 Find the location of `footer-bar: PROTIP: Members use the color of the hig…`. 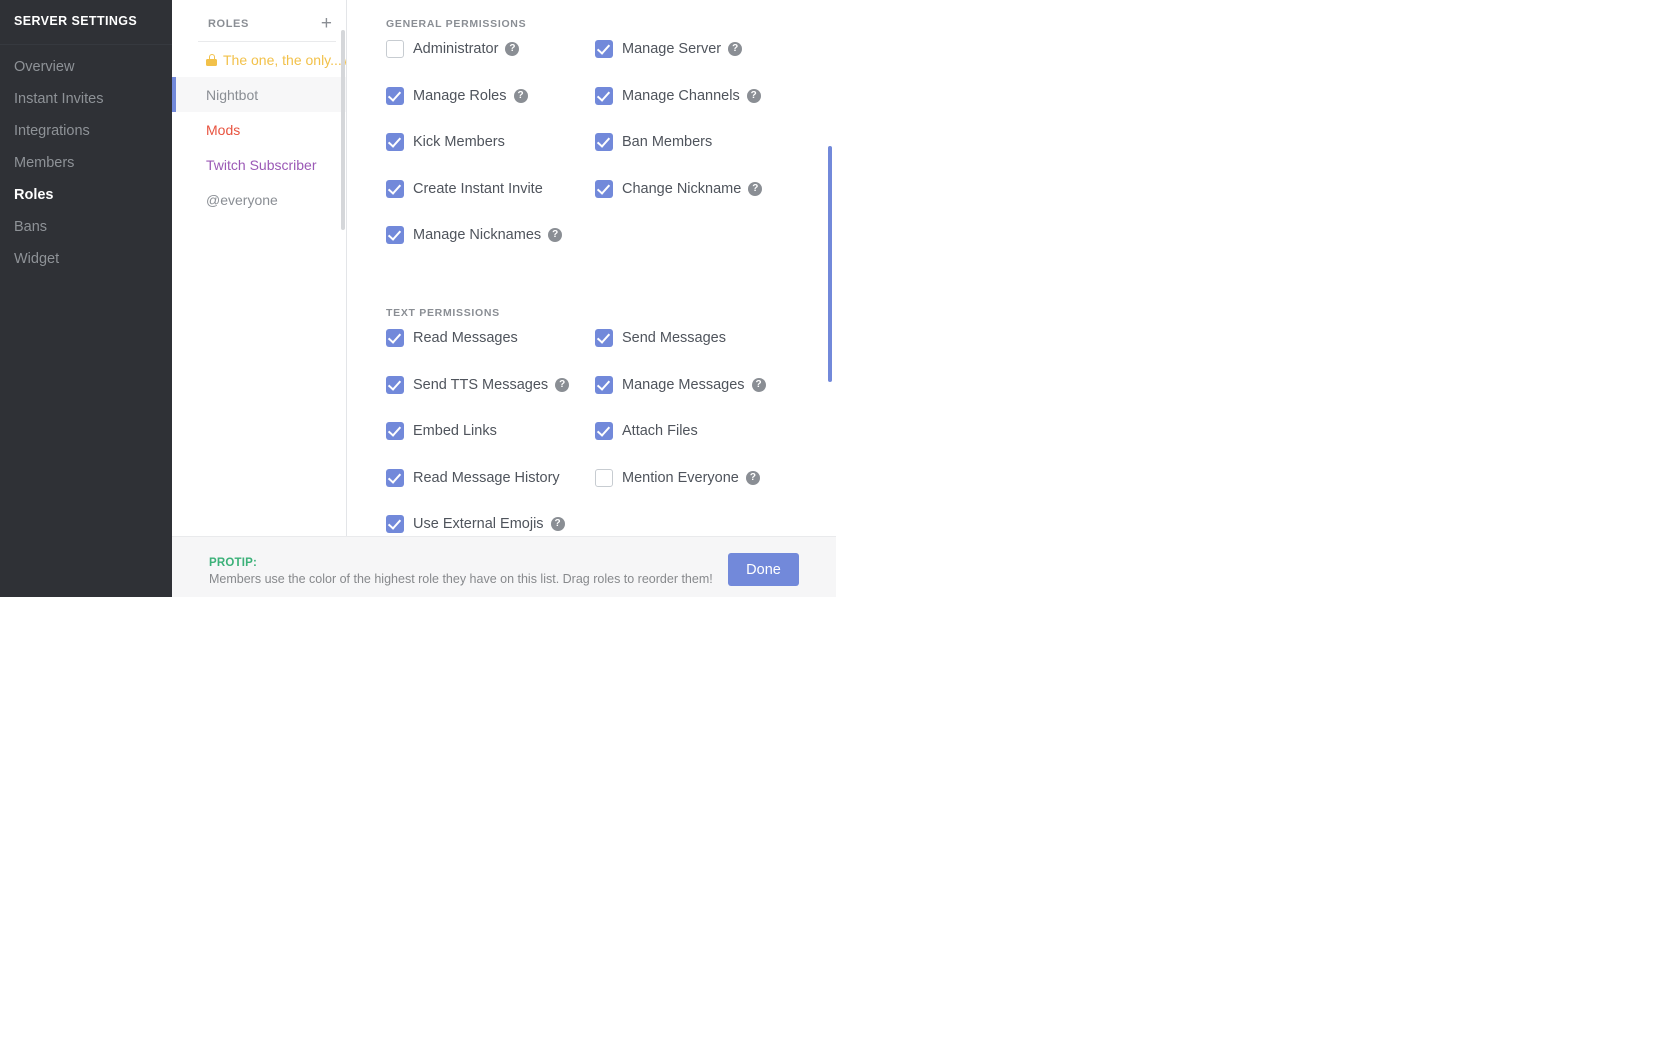

footer-bar: PROTIP: Members use the color of the hig… is located at coordinates (504, 566).